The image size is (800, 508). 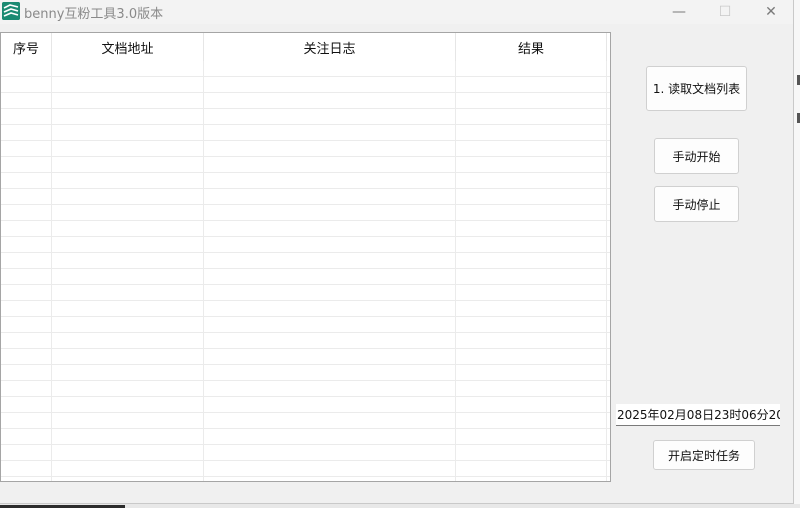 I want to click on column-header-result: 结果, so click(x=531, y=47).